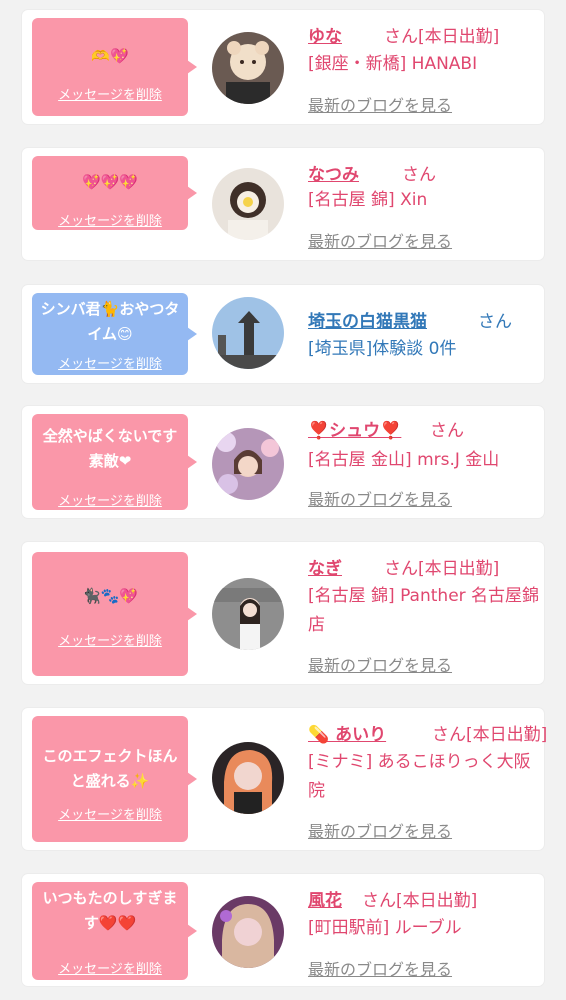 This screenshot has height=1000, width=566. What do you see at coordinates (110, 910) in the screenshot?
I see `message-text: いつもたのしすぎます❤️❤️` at bounding box center [110, 910].